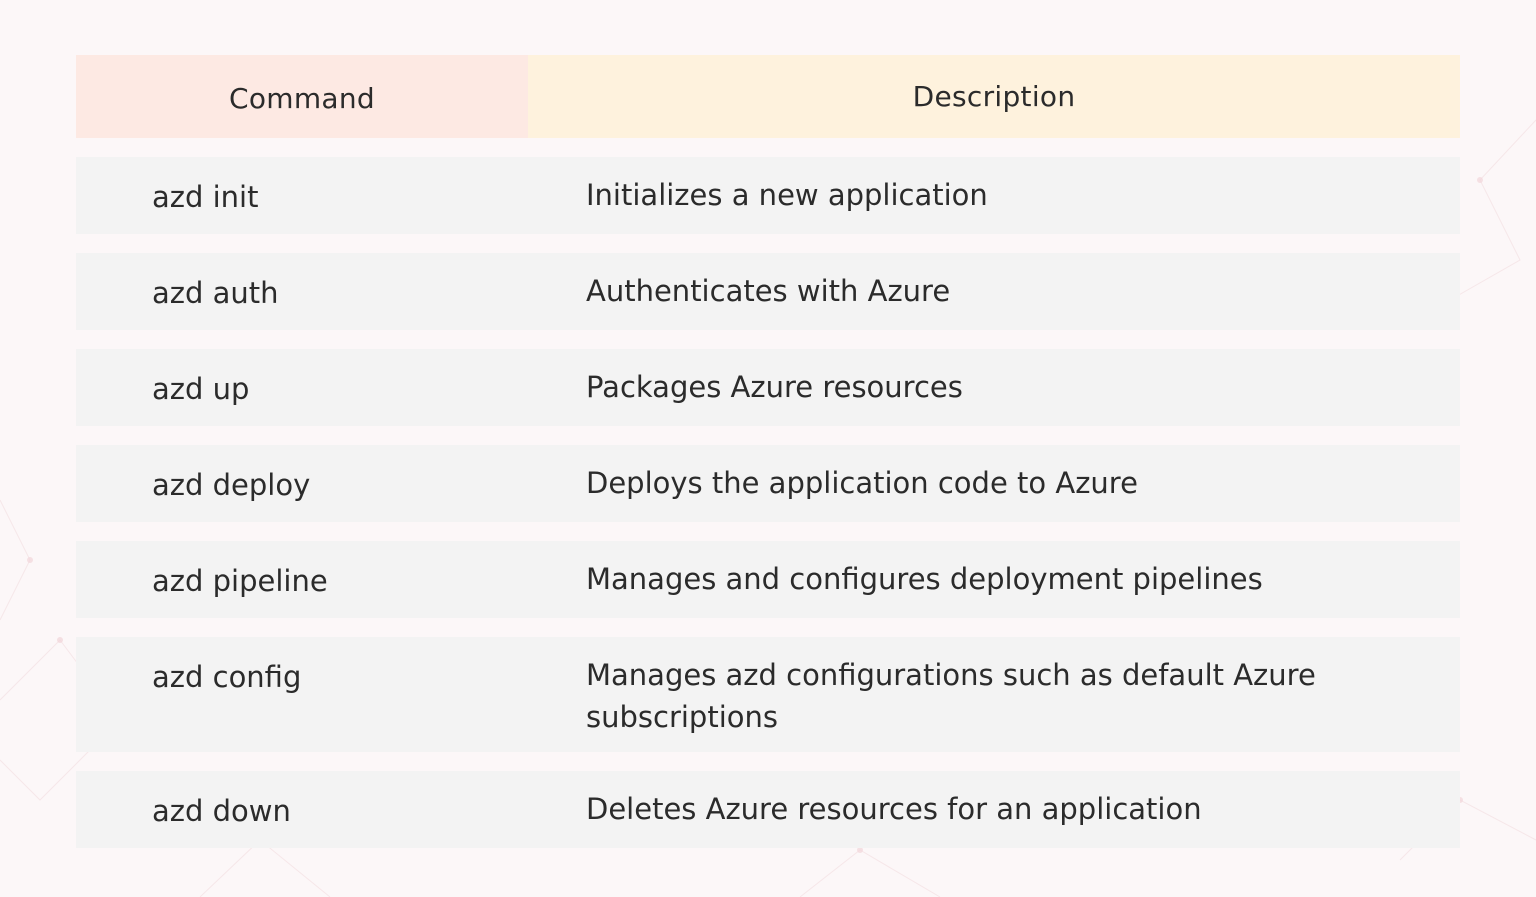 The width and height of the screenshot is (1536, 897). I want to click on table-row: azd auth Authenticates with Azure, so click(768, 291).